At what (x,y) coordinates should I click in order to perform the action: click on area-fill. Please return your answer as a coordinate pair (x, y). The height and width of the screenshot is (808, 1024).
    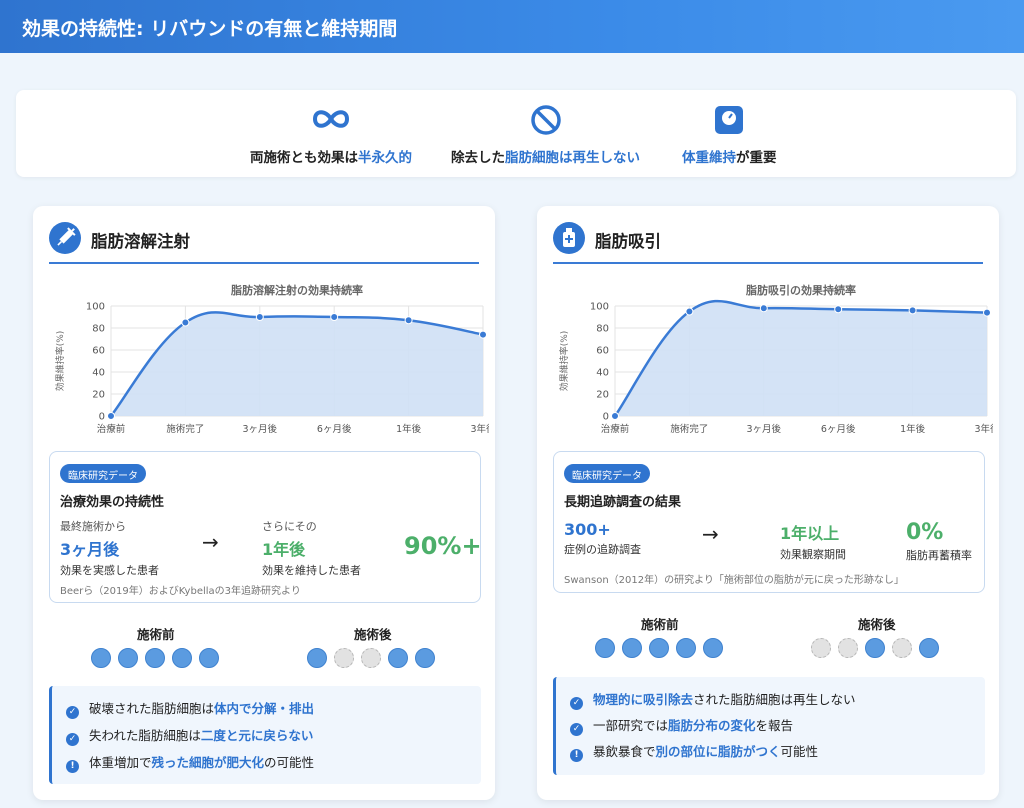
    Looking at the image, I should click on (801, 358).